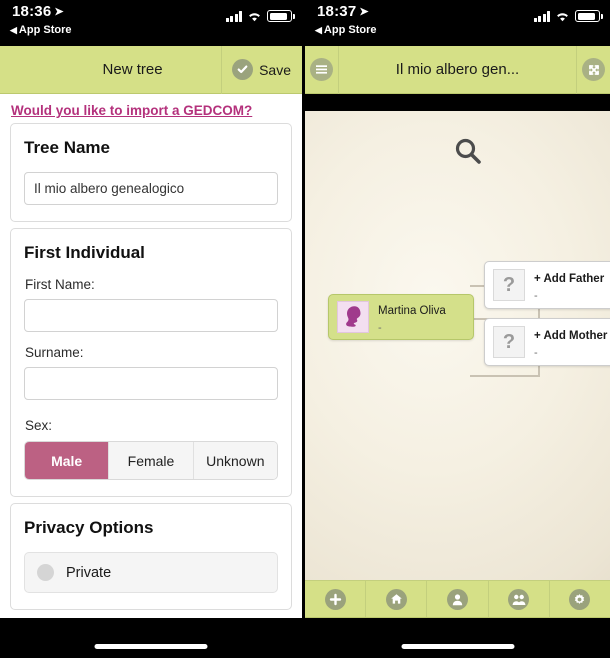 Image resolution: width=610 pixels, height=658 pixels. What do you see at coordinates (457, 638) in the screenshot?
I see `right-home-area` at bounding box center [457, 638].